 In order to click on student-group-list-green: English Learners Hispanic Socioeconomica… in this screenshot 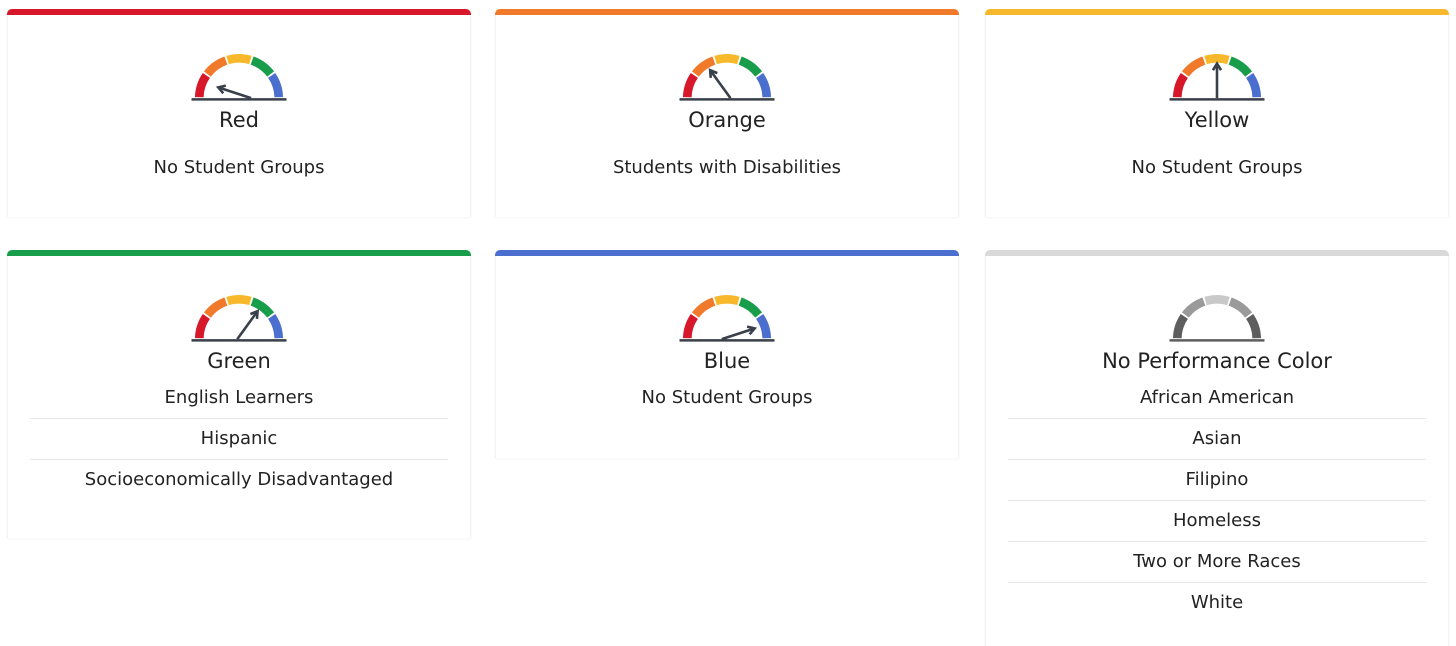, I will do `click(239, 439)`.